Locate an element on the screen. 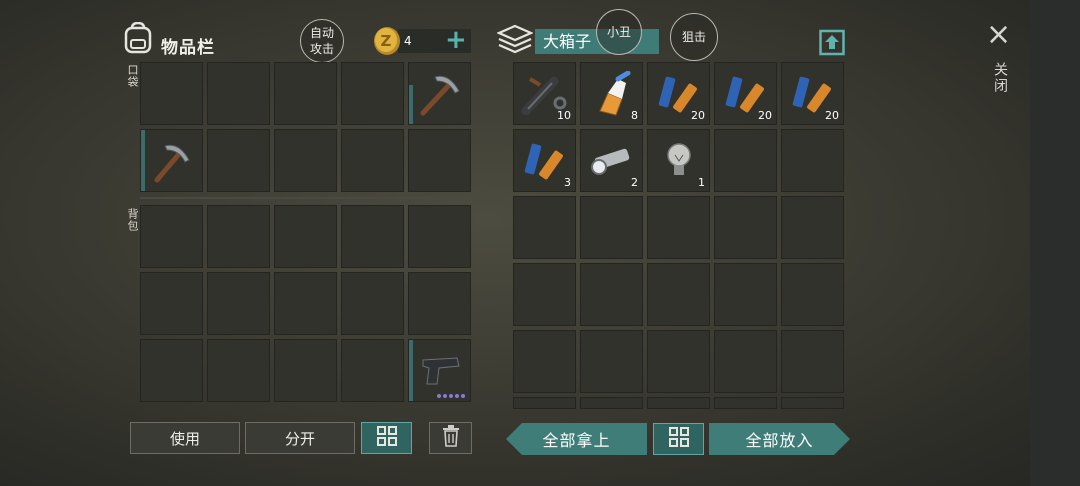  inventory-title: 物品栏 is located at coordinates (188, 48).